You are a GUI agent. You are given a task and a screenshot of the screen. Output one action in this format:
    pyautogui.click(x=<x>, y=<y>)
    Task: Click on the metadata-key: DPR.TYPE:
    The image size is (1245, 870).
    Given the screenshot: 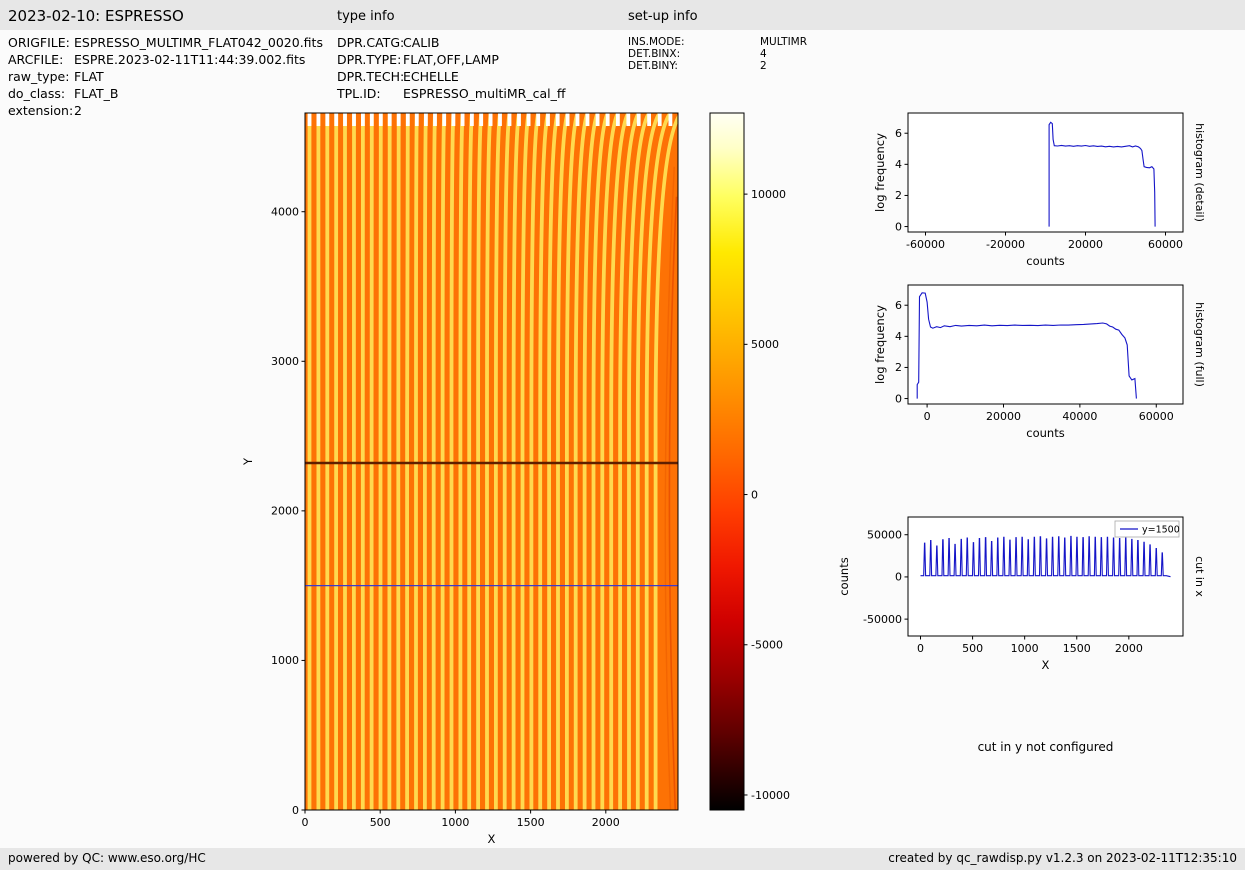 What is the action you would take?
    pyautogui.click(x=369, y=59)
    